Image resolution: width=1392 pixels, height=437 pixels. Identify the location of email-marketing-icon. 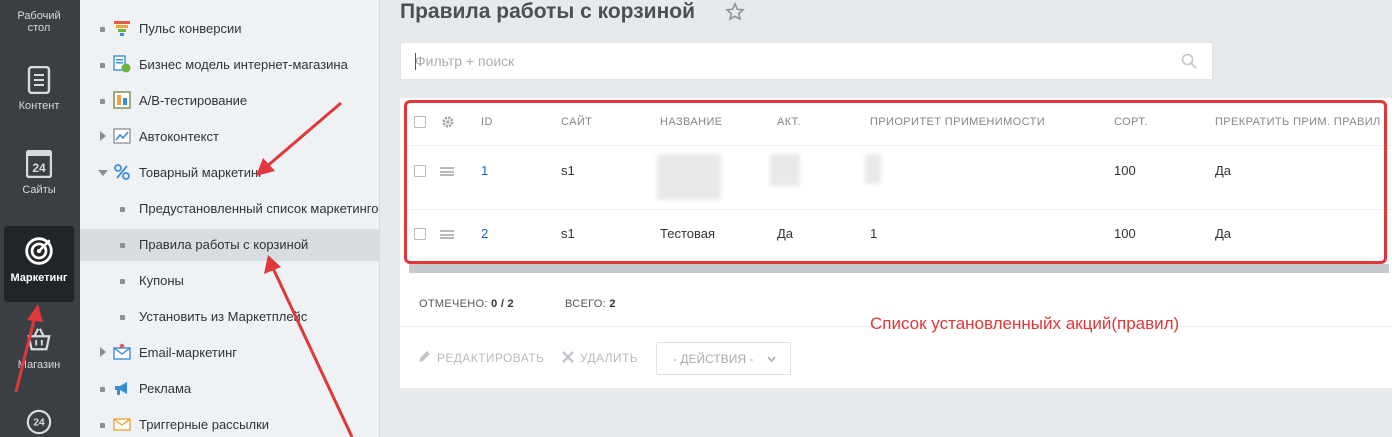
(122, 351).